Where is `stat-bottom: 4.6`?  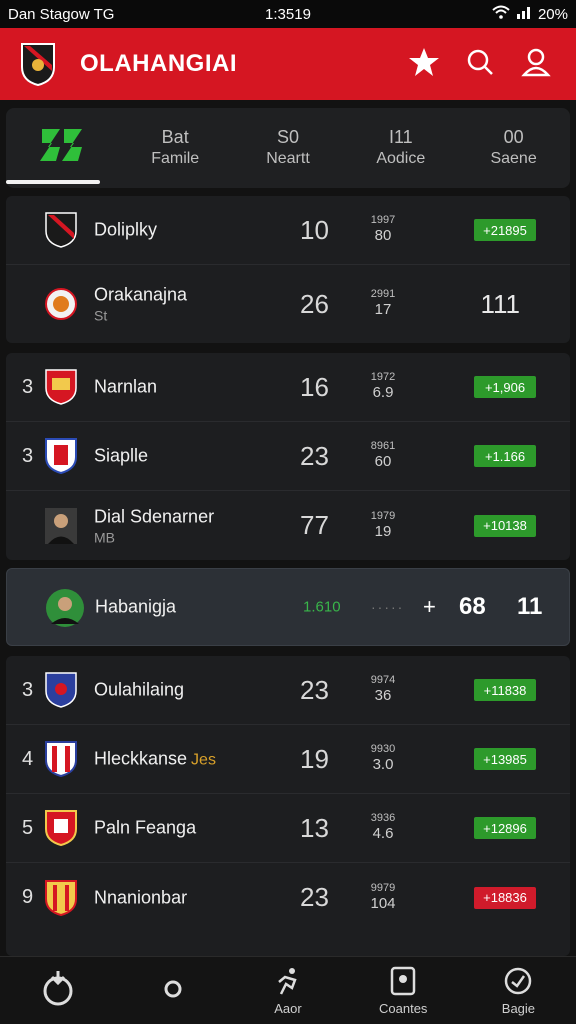 stat-bottom: 4.6 is located at coordinates (383, 833).